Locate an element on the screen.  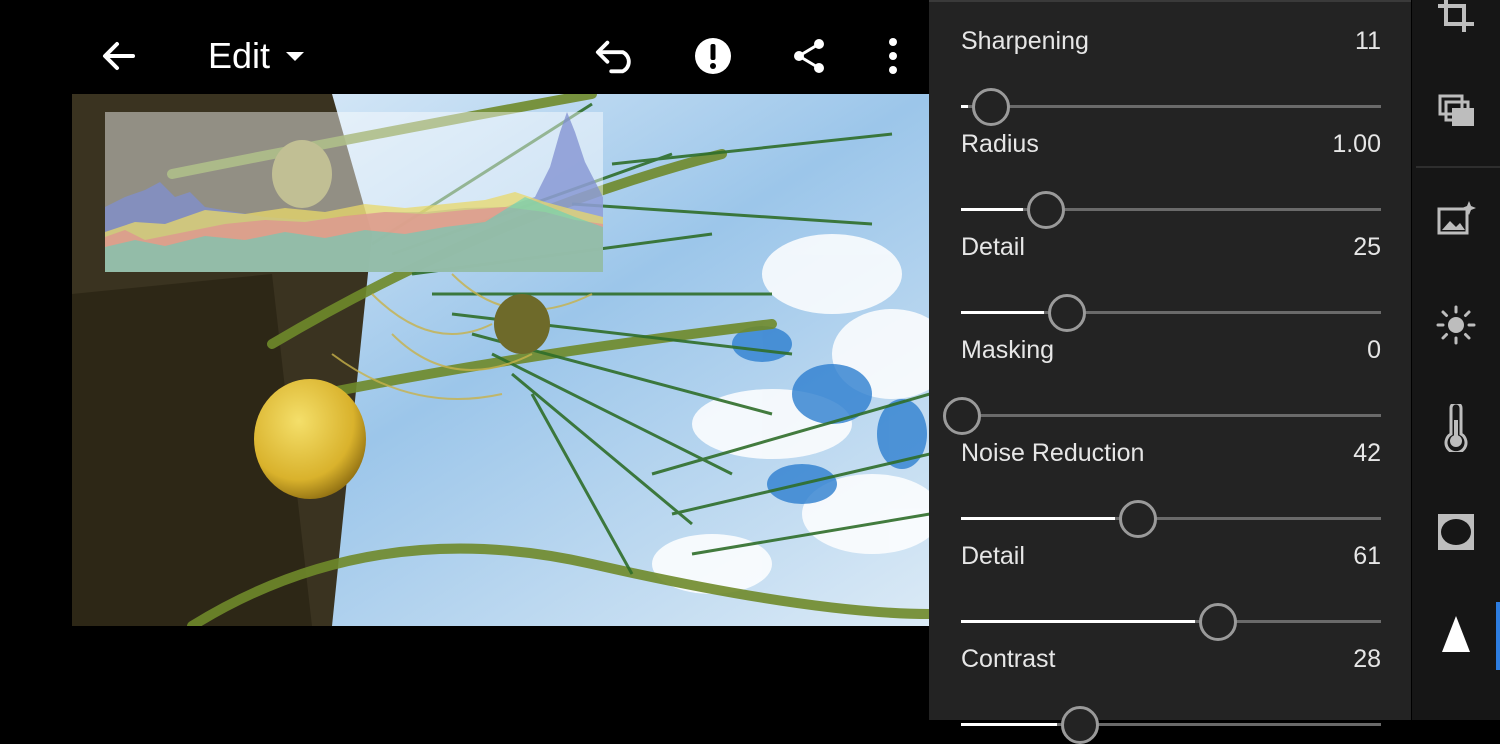
slider-masking: Masking 0 is located at coordinates (1162, 385).